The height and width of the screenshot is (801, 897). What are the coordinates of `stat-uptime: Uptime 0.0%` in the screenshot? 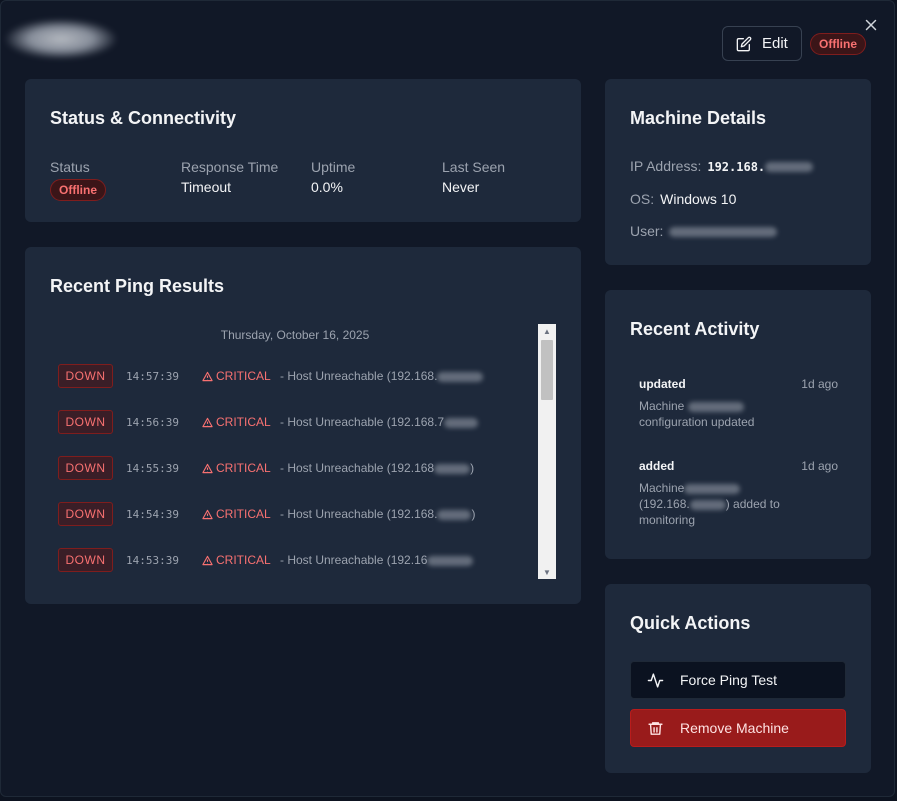 It's located at (333, 177).